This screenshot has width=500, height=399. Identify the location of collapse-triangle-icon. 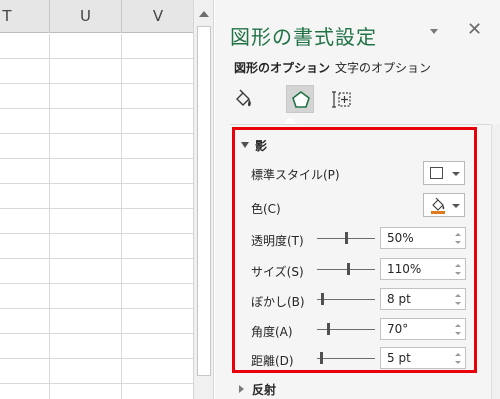
(245, 145).